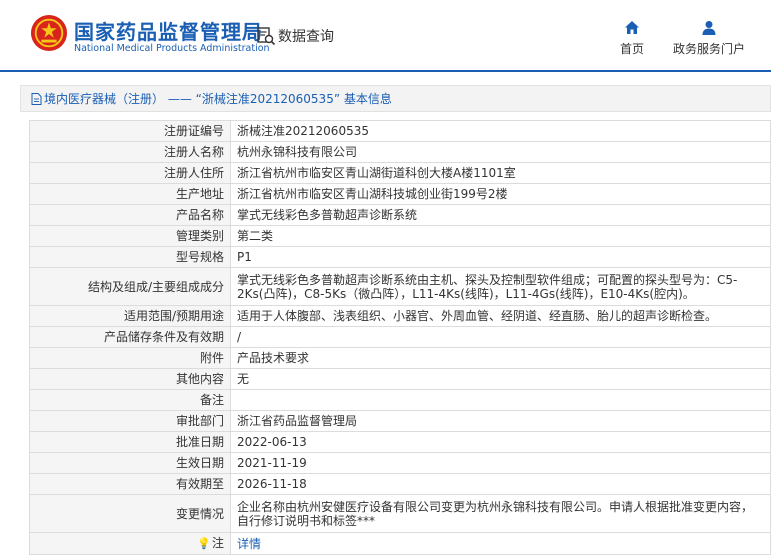 The image size is (771, 557). I want to click on table-row: 注册人住所 浙江省杭州市临安区青山湖街道科创大楼A楼1101室, so click(400, 173).